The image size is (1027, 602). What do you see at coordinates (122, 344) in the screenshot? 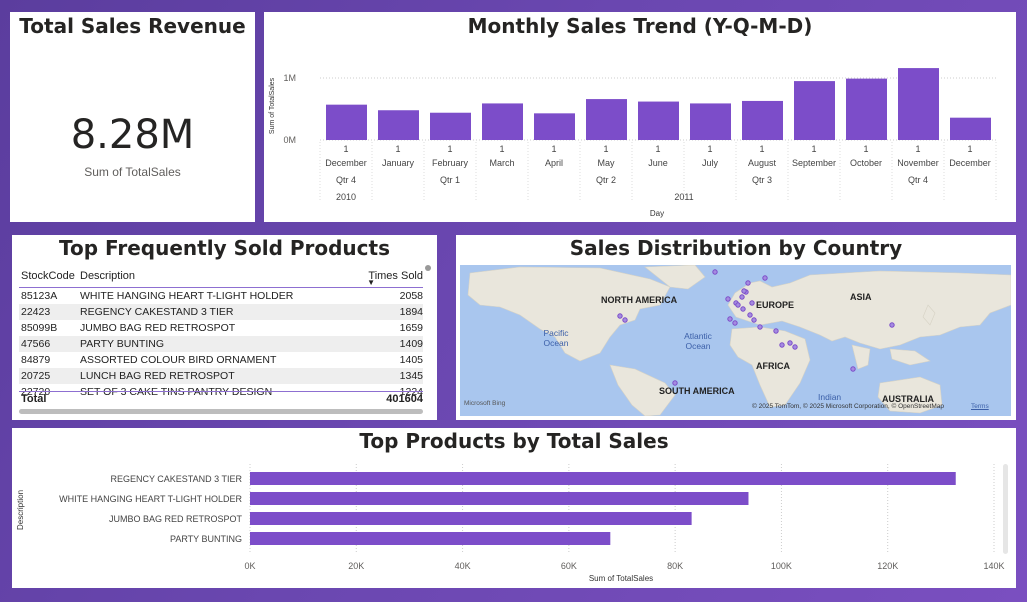
I see `row-description: PARTY BUNTING` at bounding box center [122, 344].